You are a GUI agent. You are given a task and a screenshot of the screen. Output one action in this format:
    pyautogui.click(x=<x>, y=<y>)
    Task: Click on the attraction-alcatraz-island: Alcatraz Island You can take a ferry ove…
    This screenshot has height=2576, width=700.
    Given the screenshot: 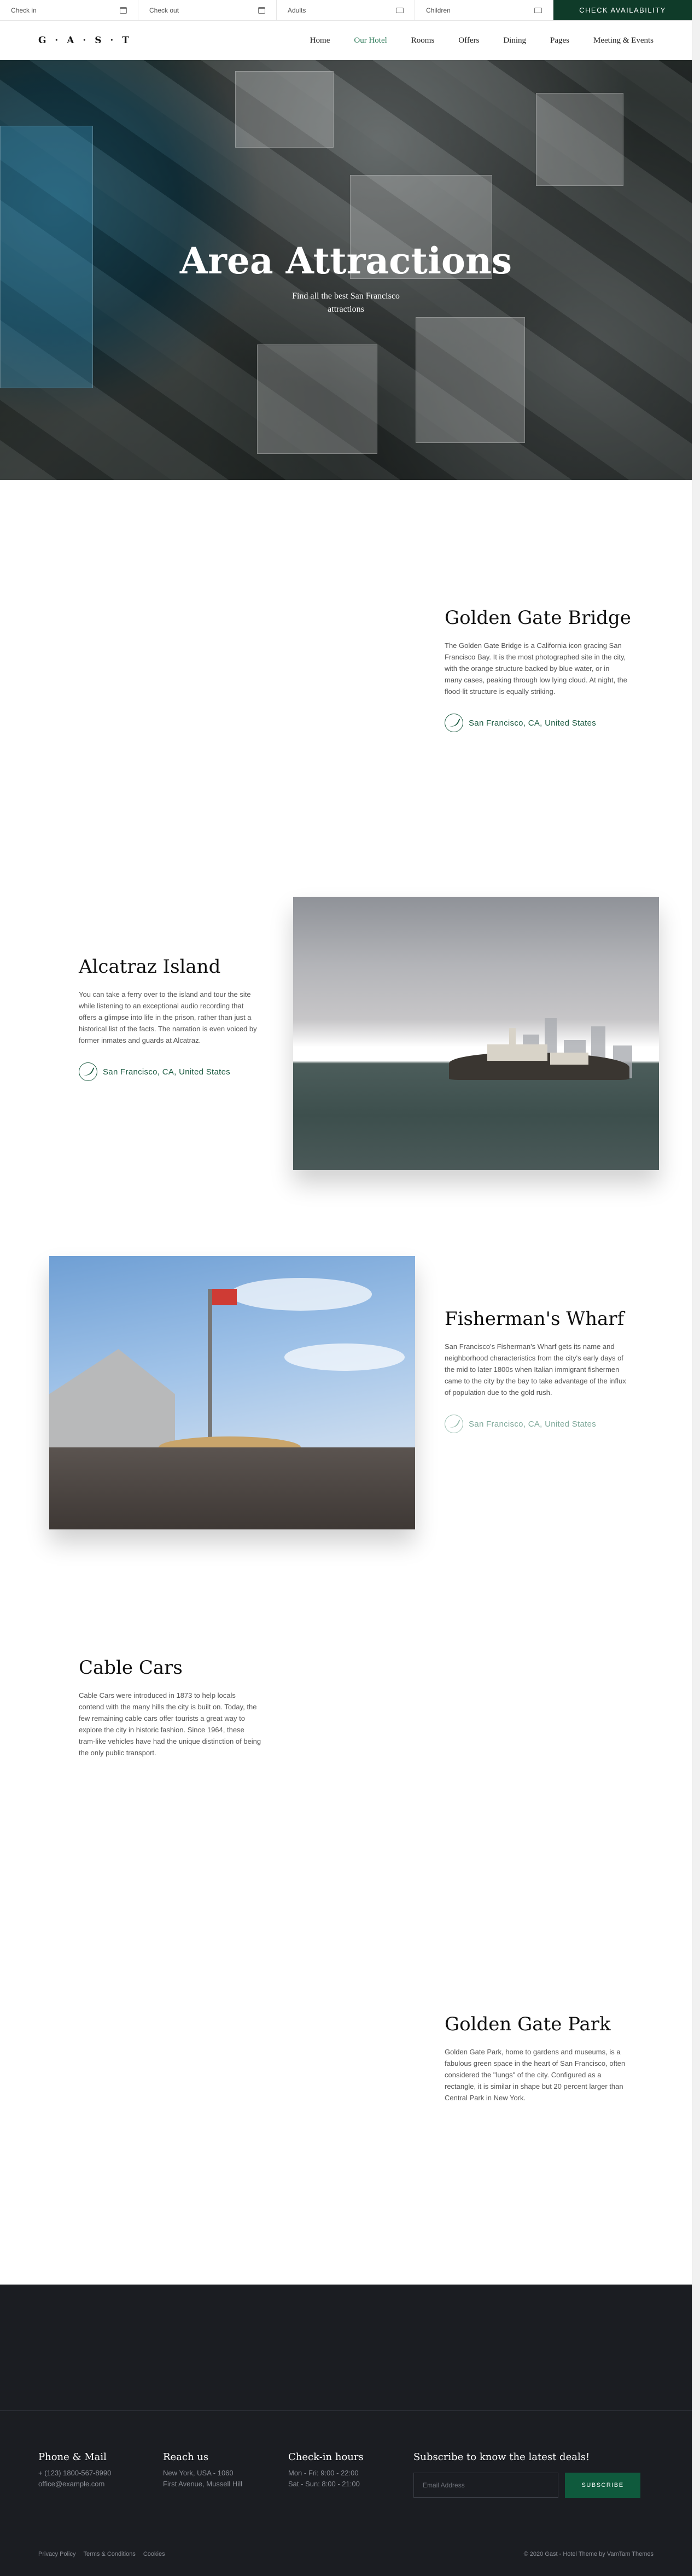 What is the action you would take?
    pyautogui.click(x=170, y=1018)
    